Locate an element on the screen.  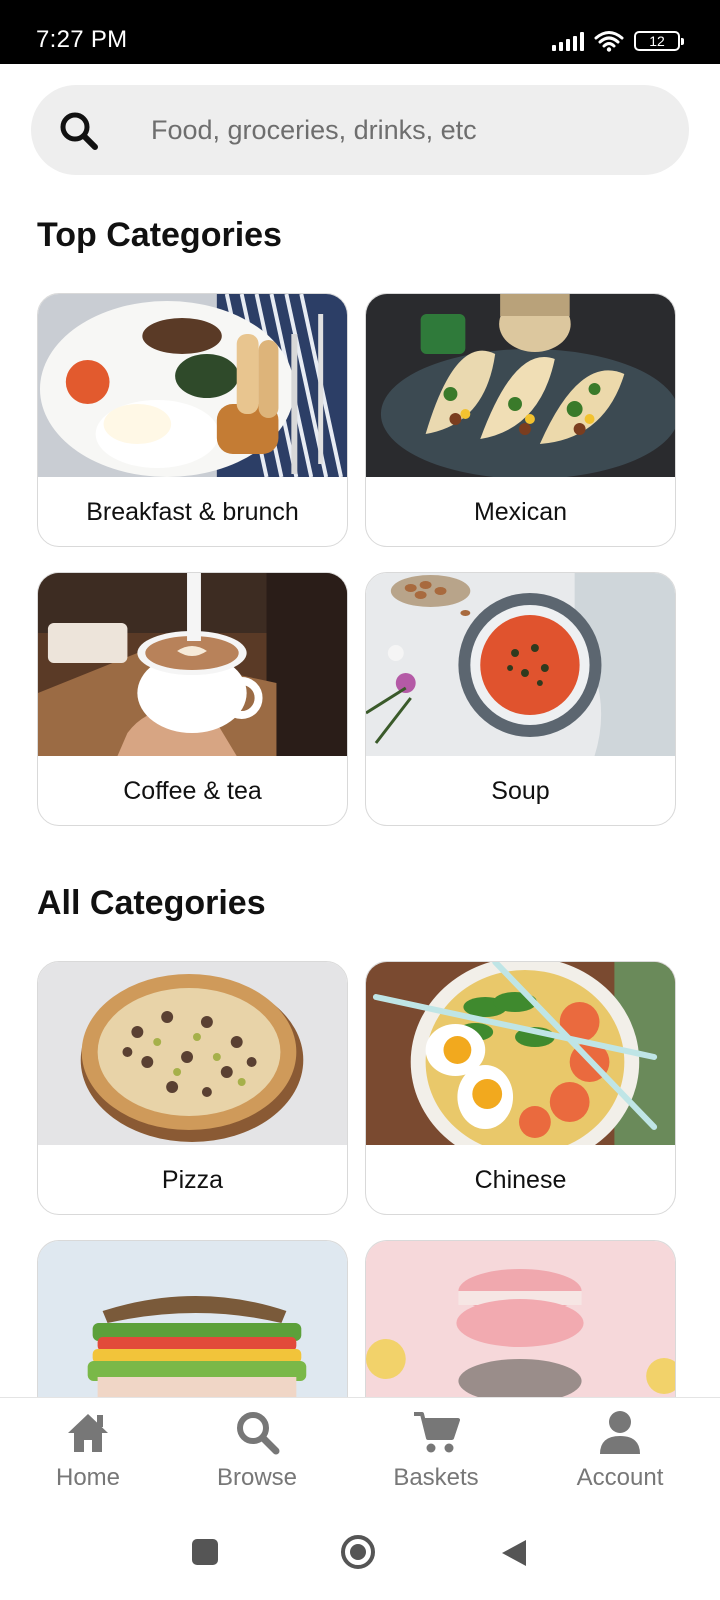
system-nav is located at coordinates (360, 1555).